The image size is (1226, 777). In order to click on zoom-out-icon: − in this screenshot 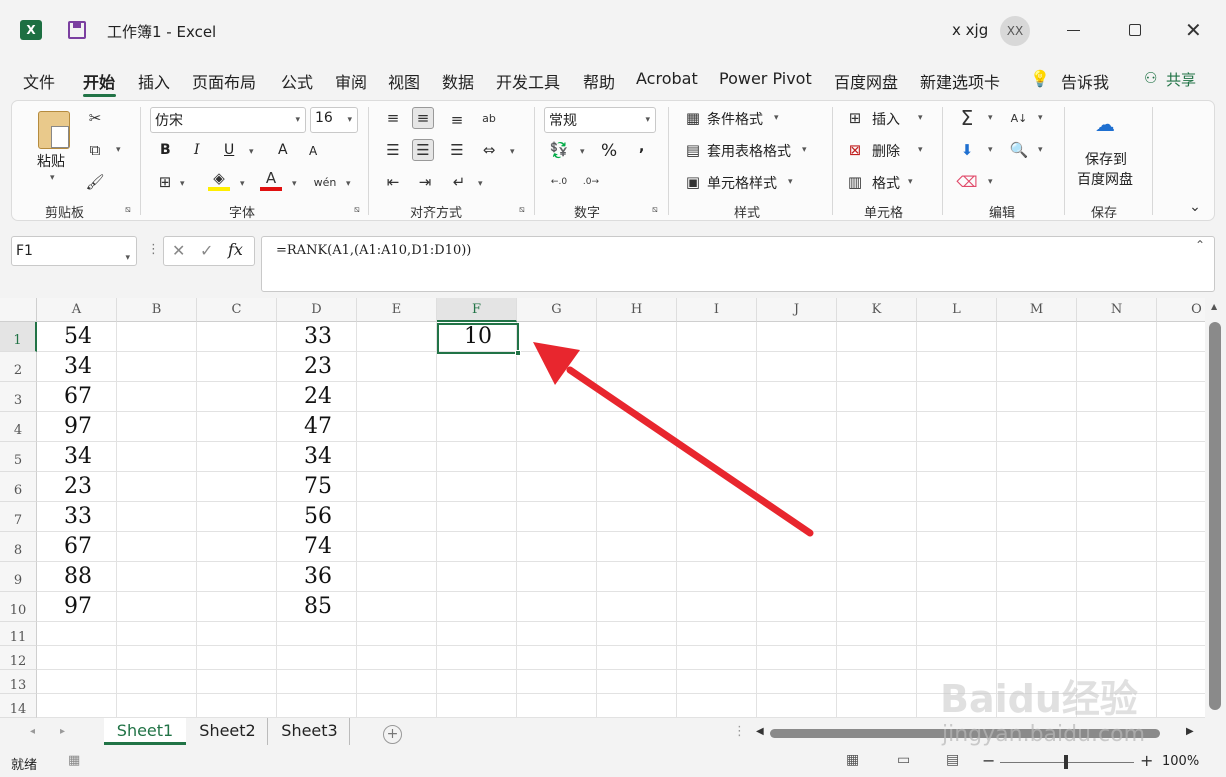, I will do `click(988, 760)`.